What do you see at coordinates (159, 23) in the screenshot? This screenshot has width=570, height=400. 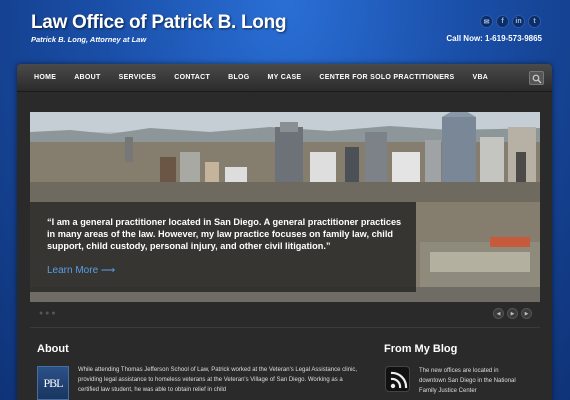 I see `site-title: Law Office of Patrick B. Long` at bounding box center [159, 23].